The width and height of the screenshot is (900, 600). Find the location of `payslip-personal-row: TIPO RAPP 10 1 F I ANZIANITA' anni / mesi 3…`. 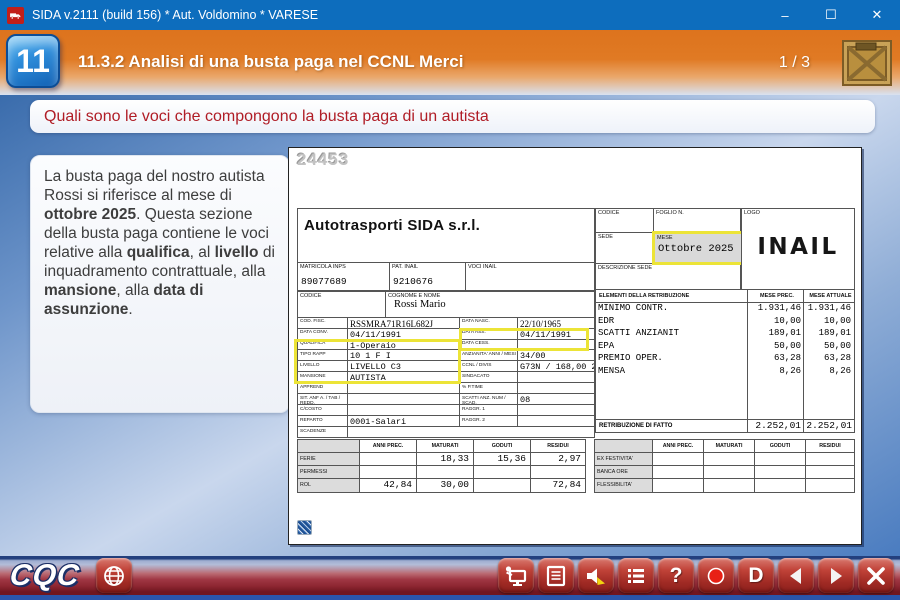

payslip-personal-row: TIPO RAPP 10 1 F I ANZIANITA' anni / mesi 3… is located at coordinates (446, 356).